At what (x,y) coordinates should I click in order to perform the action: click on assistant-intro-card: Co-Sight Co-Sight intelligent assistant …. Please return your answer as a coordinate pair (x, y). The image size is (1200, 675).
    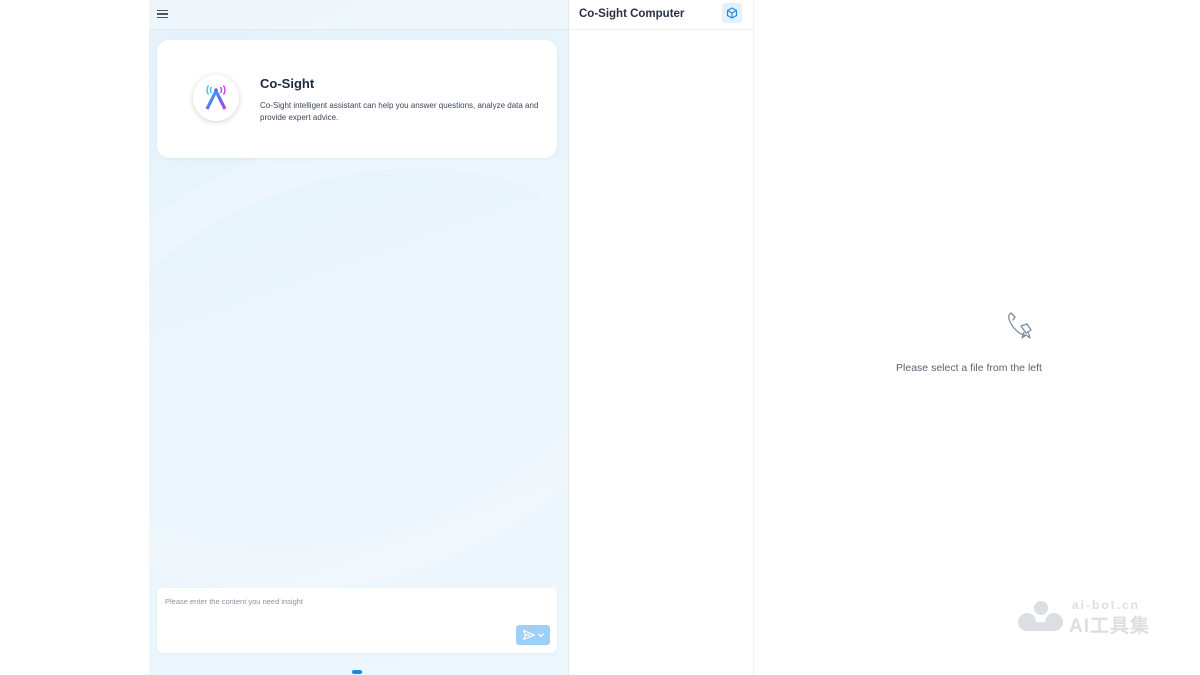
    Looking at the image, I should click on (357, 99).